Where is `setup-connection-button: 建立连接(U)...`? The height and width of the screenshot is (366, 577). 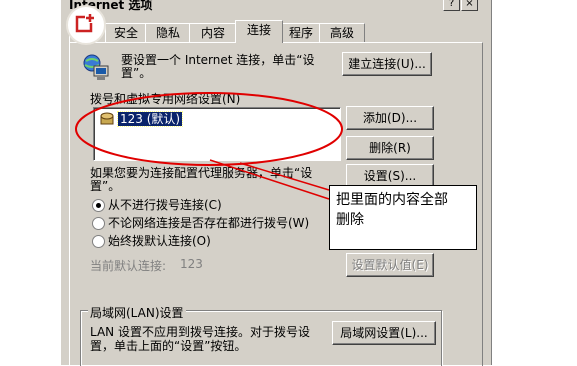 setup-connection-button: 建立连接(U)... is located at coordinates (387, 64).